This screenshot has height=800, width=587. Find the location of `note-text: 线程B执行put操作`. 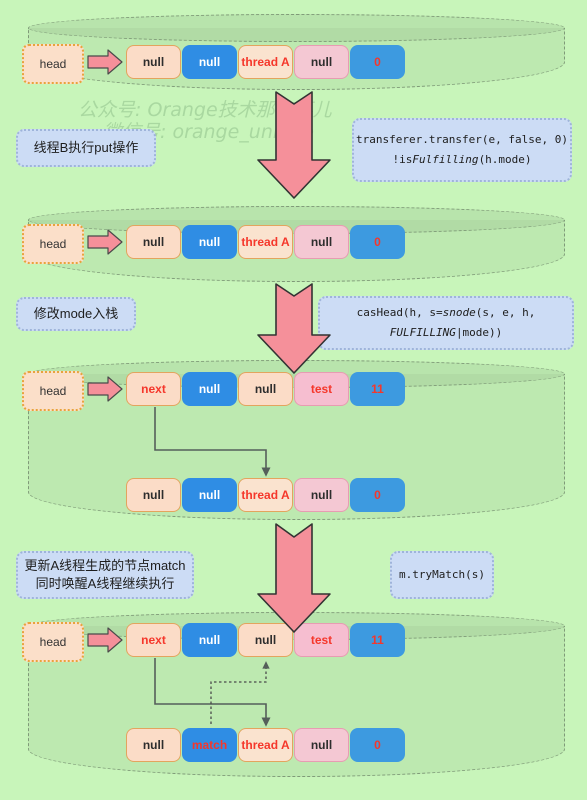

note-text: 线程B执行put操作 is located at coordinates (86, 147).